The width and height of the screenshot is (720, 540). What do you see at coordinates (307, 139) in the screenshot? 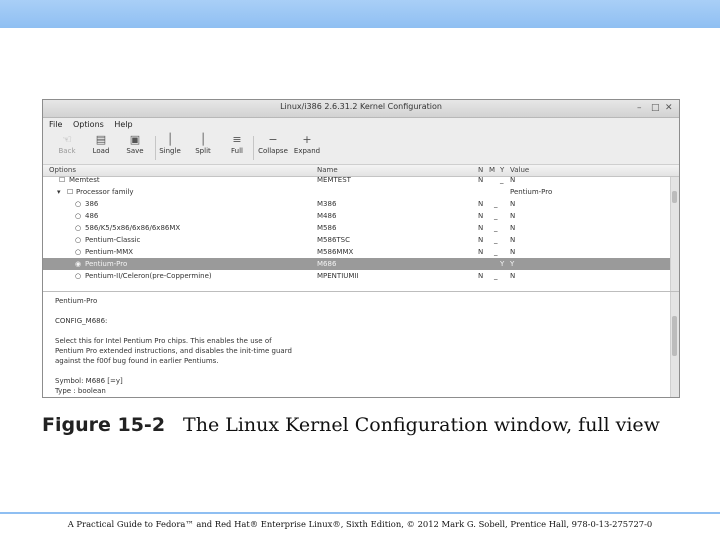
I see `plus-icon: +` at bounding box center [307, 139].